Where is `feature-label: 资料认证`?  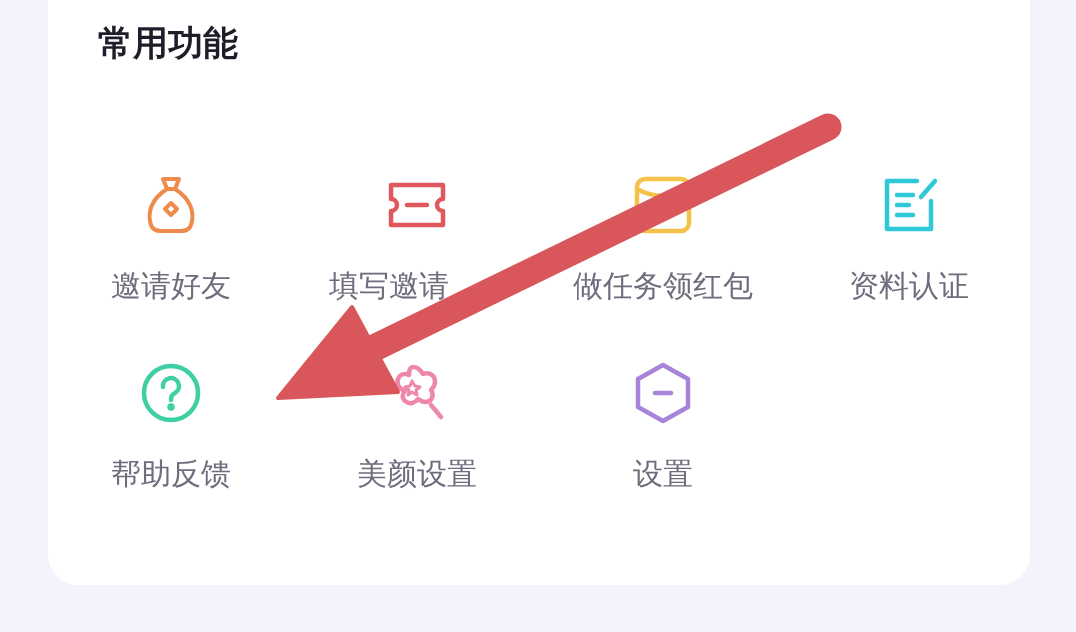 feature-label: 资料认证 is located at coordinates (909, 286).